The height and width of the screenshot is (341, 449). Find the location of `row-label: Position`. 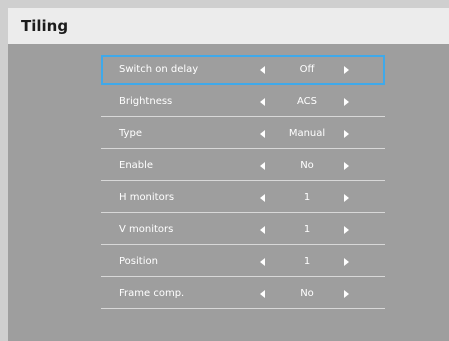

row-label: Position is located at coordinates (138, 261).